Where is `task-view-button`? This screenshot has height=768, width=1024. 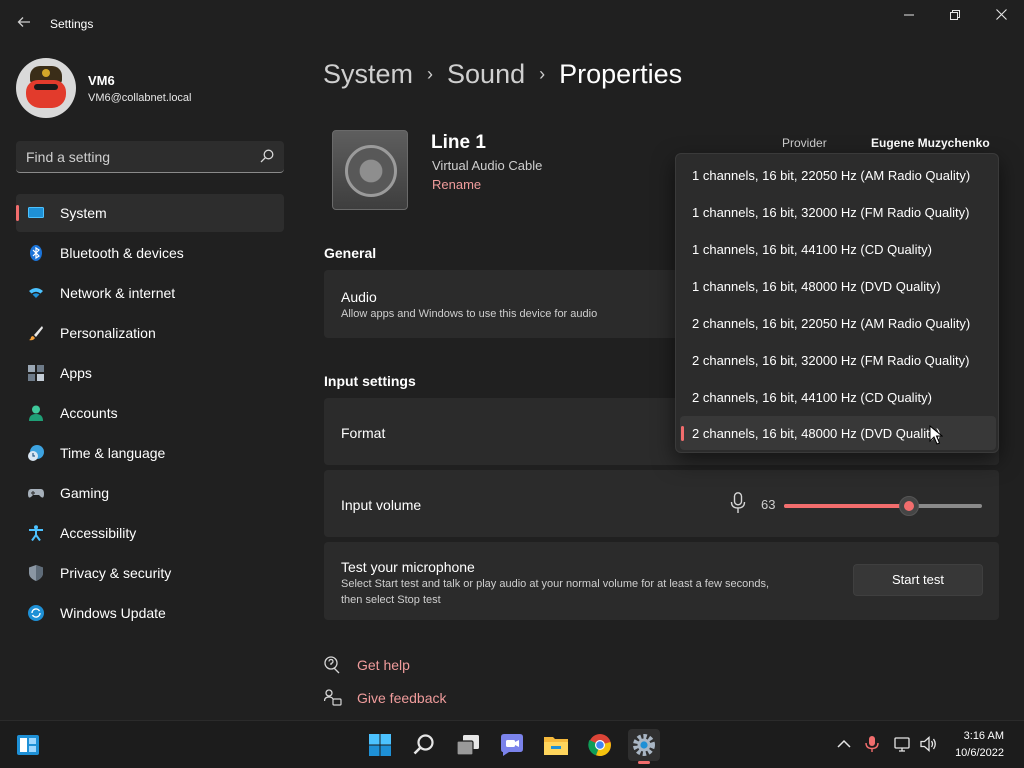 task-view-button is located at coordinates (468, 745).